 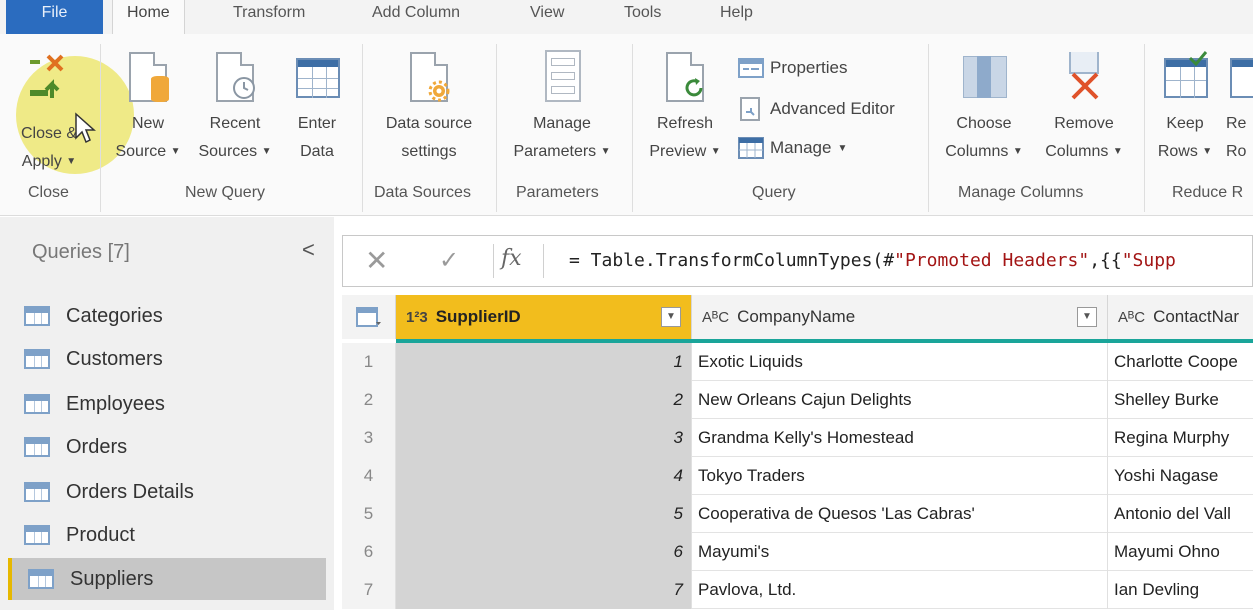 What do you see at coordinates (317, 123) in the screenshot?
I see `enter-data-label-1: Enter` at bounding box center [317, 123].